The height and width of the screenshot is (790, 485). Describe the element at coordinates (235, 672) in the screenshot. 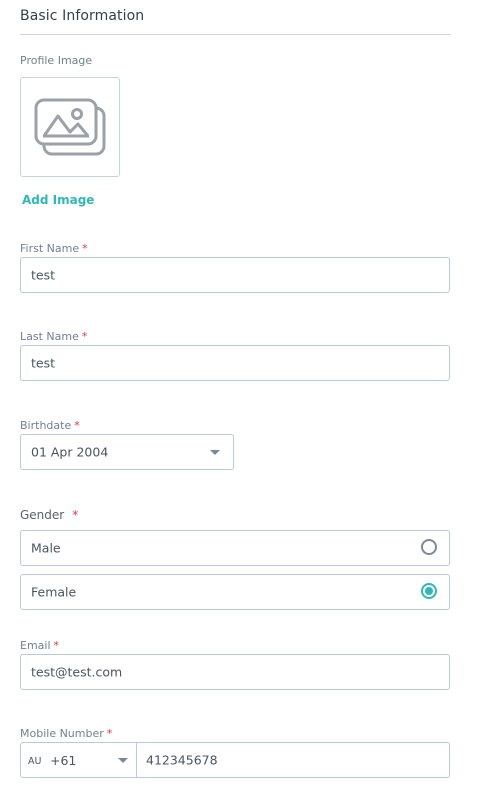

I see `email-input: test@test.com` at that location.